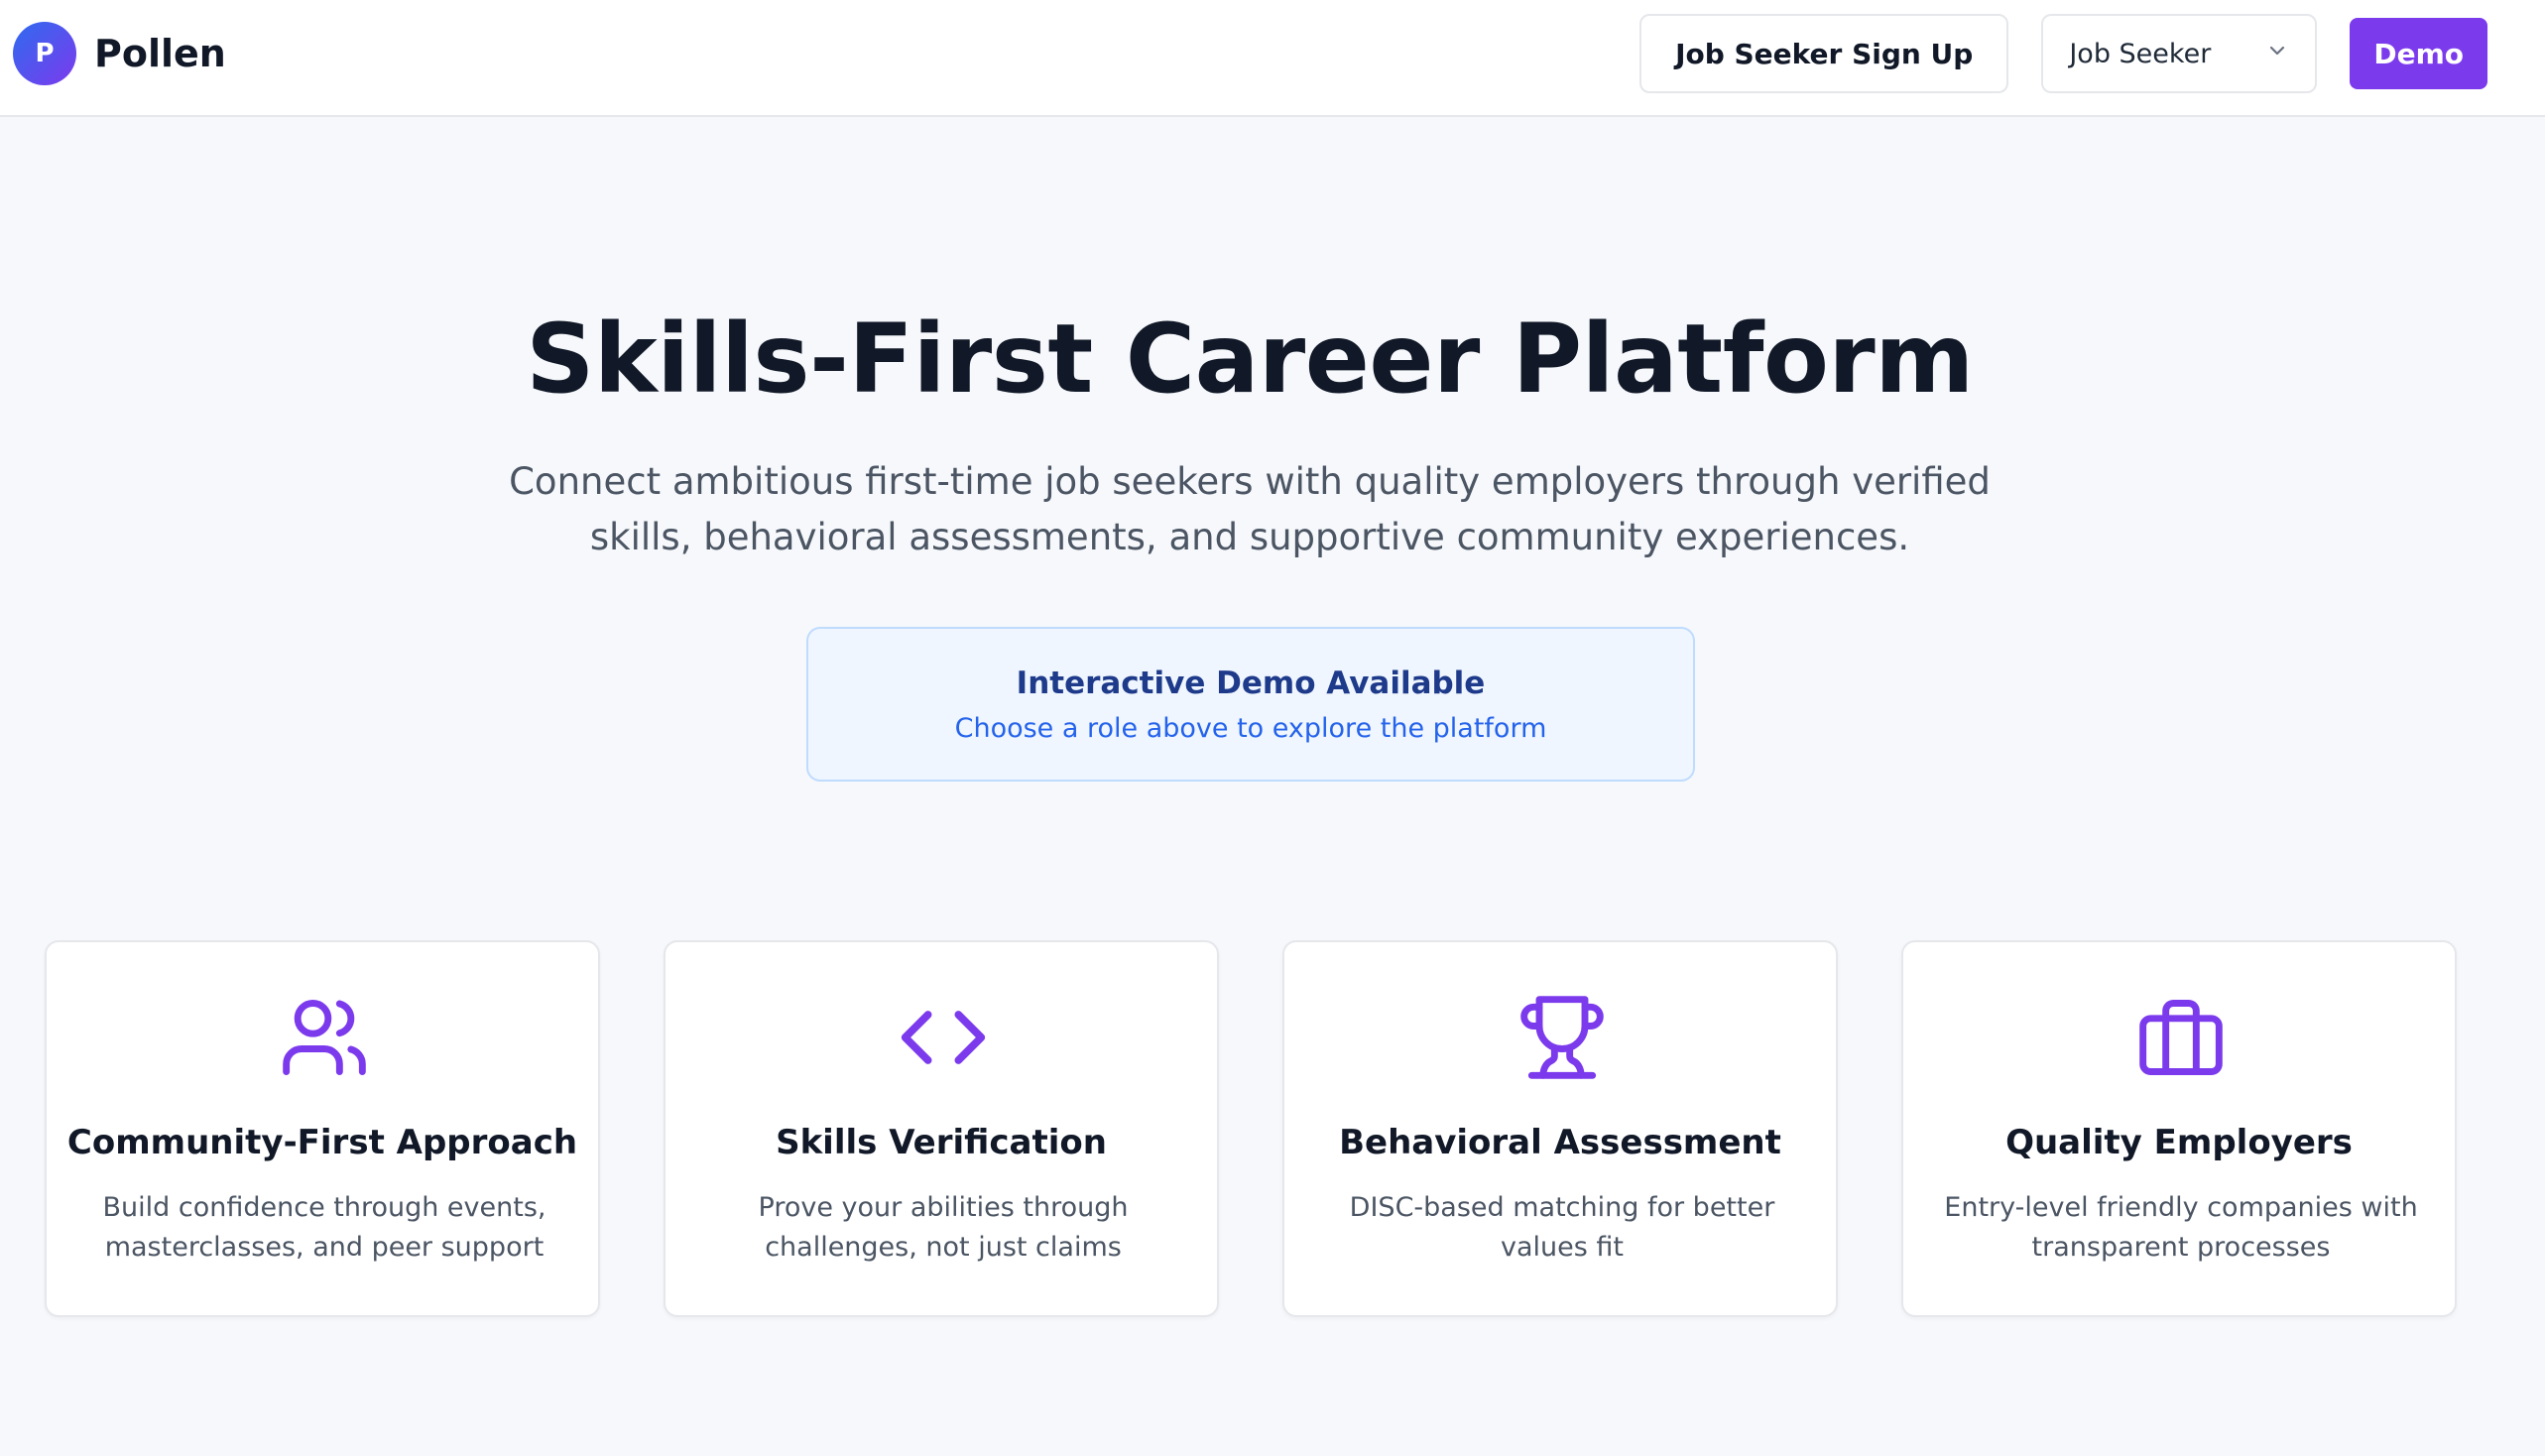  I want to click on role-select: Job Seeker, so click(2179, 53).